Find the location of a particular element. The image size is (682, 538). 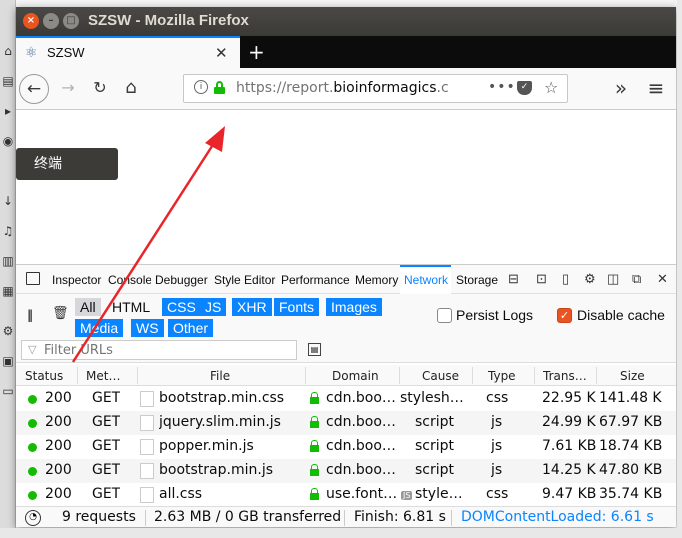

forward-button: → is located at coordinates (68, 88).